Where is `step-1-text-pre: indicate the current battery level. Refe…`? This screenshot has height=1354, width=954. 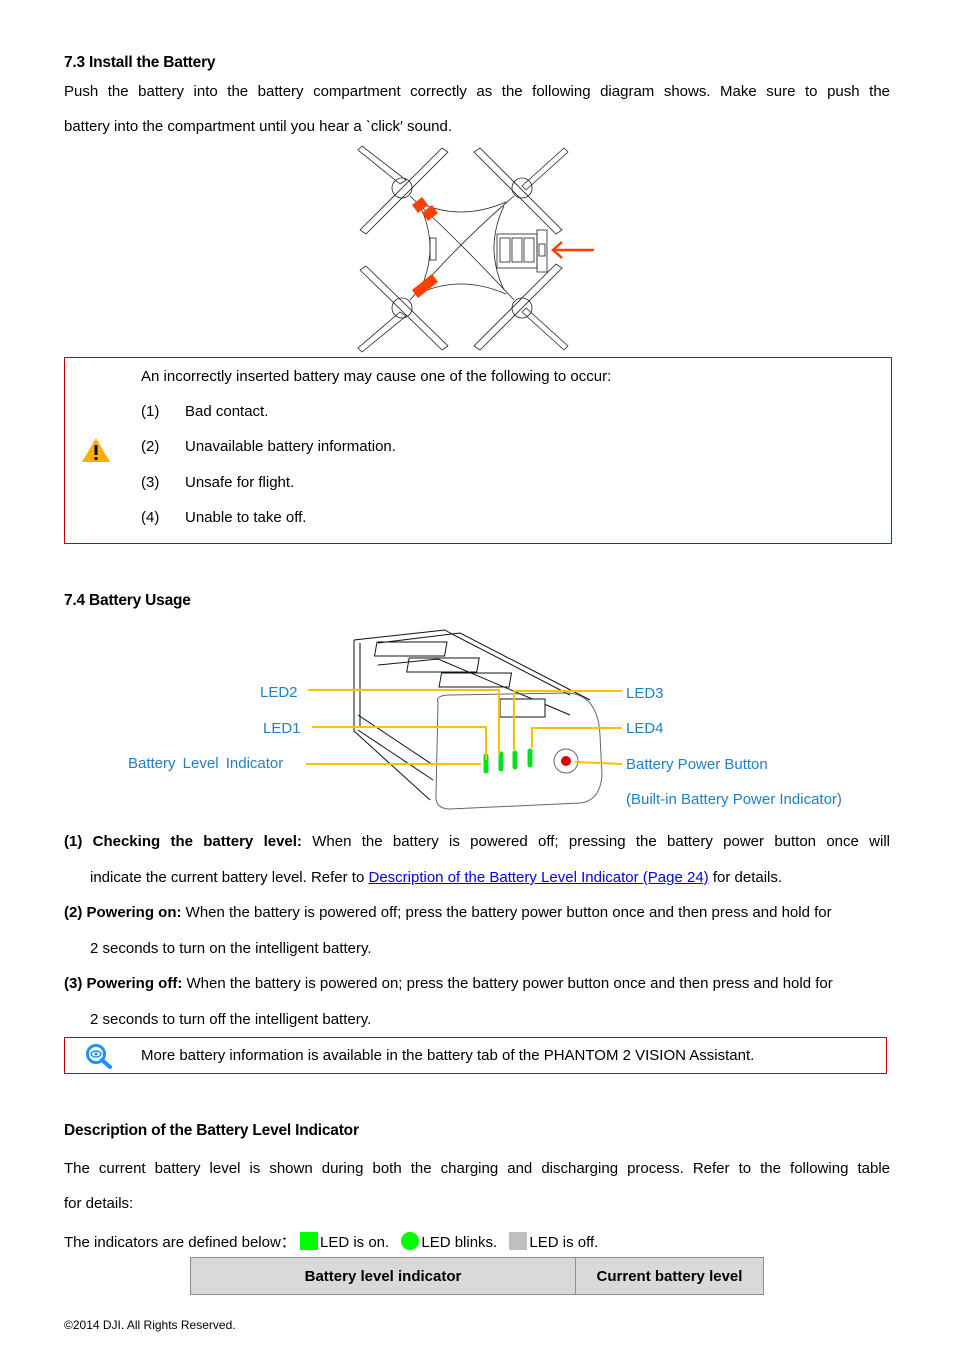 step-1-text-pre: indicate the current battery level. Refe… is located at coordinates (229, 877).